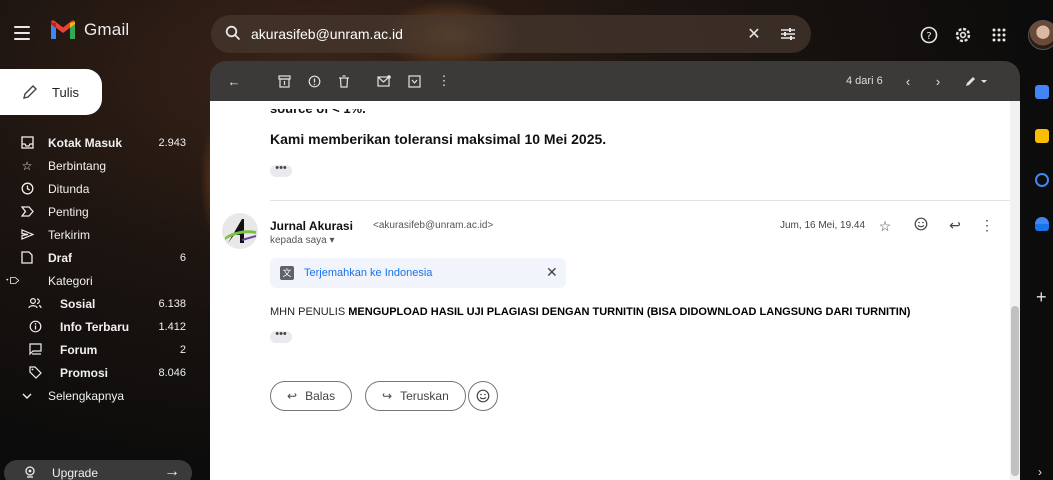  I want to click on sidebar-item-label: Info Terbaru, so click(95, 326).